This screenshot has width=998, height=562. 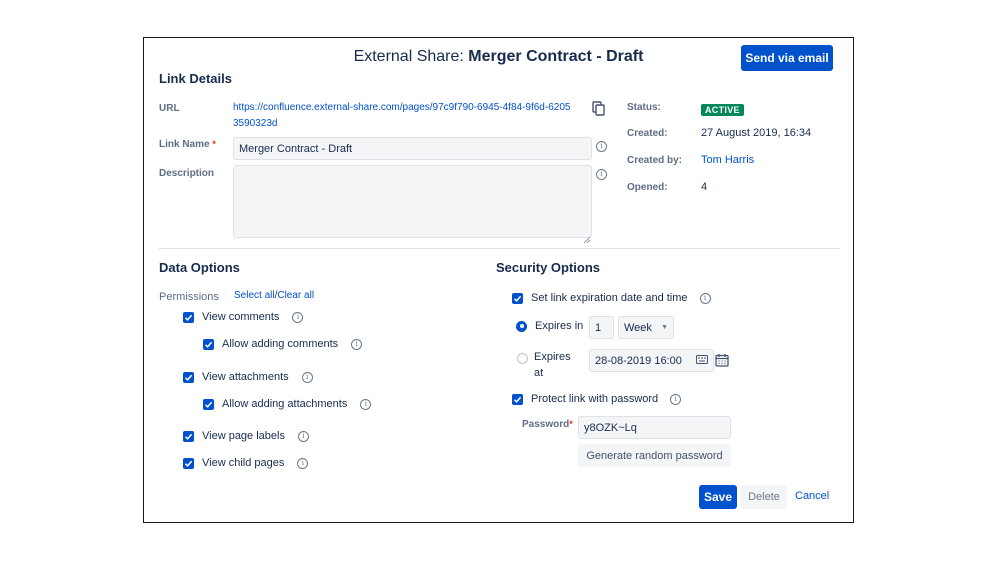 I want to click on expiration-toggle: Set link expiration date and time i, so click(x=611, y=298).